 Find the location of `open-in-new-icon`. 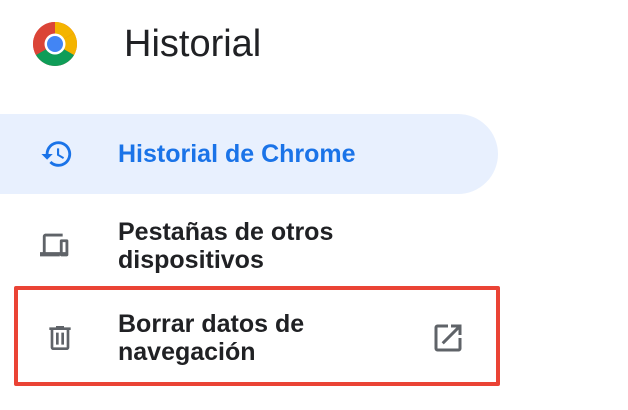

open-in-new-icon is located at coordinates (448, 338).